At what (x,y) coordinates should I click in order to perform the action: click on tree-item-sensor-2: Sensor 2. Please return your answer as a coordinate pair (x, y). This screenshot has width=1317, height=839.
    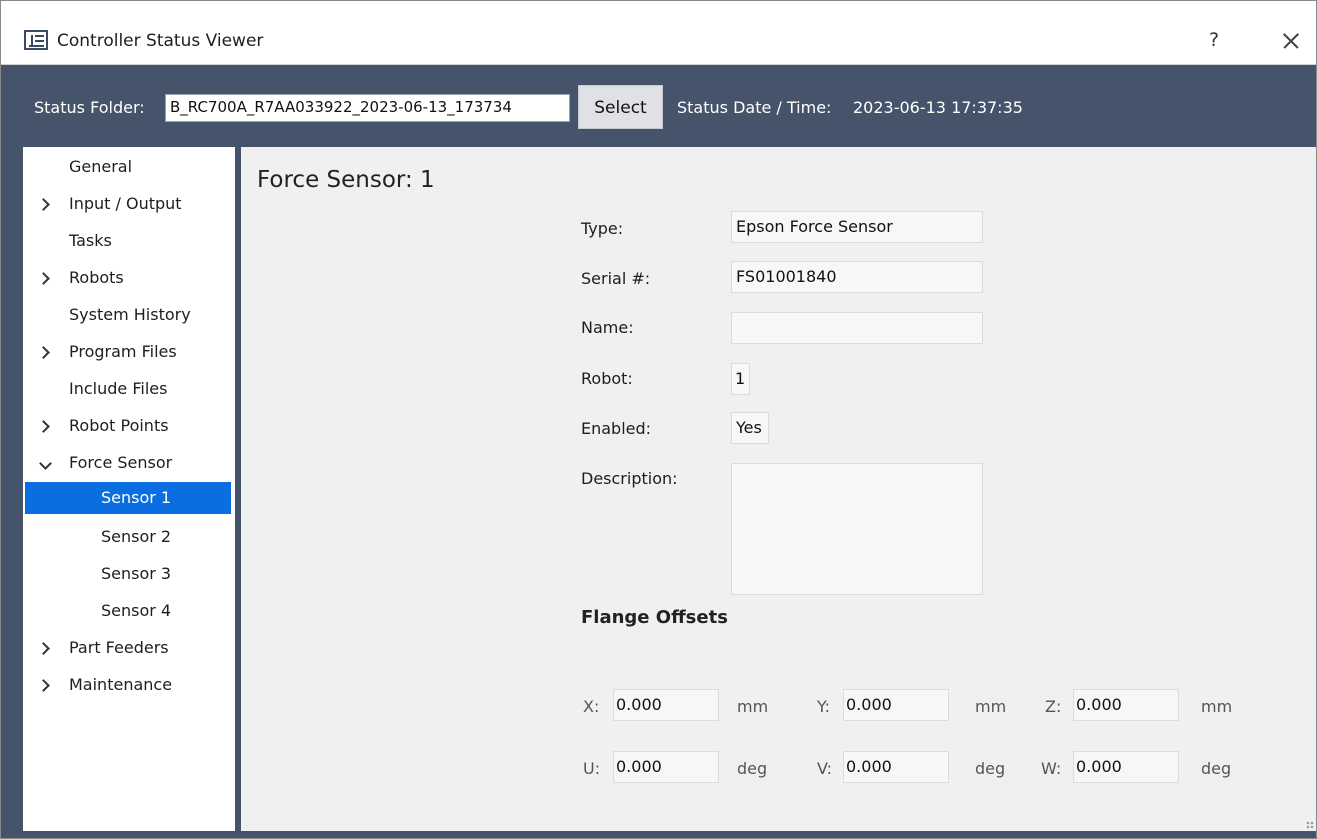
    Looking at the image, I should click on (128, 537).